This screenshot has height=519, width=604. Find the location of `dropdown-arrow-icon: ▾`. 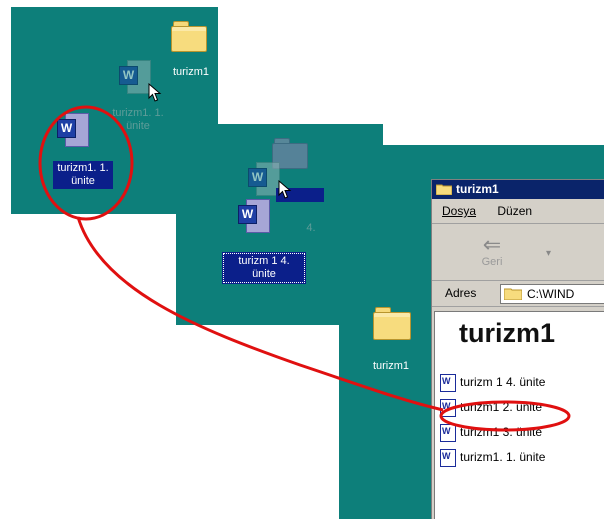

dropdown-arrow-icon: ▾ is located at coordinates (548, 253).